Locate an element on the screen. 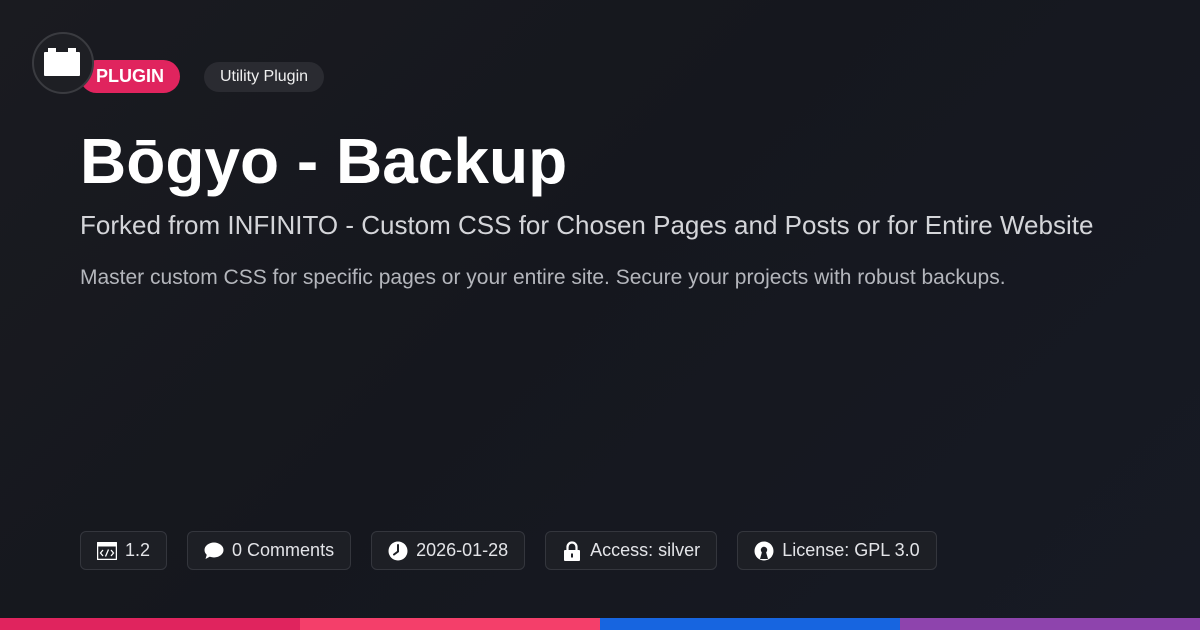 This screenshot has height=630, width=1200. lock-icon is located at coordinates (572, 550).